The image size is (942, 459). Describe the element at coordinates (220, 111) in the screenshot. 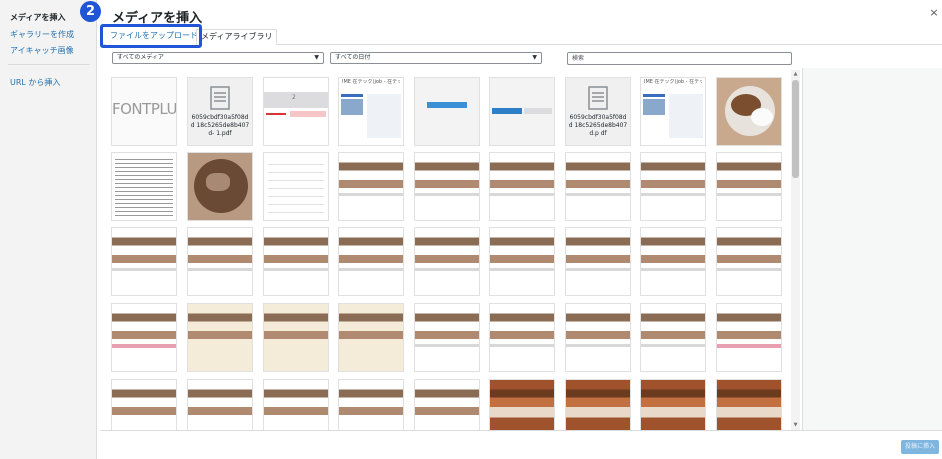

I see `attachment-pdf: 6059cbdf30a5f08dd 18c5265de8b407d- 1.pdf` at that location.